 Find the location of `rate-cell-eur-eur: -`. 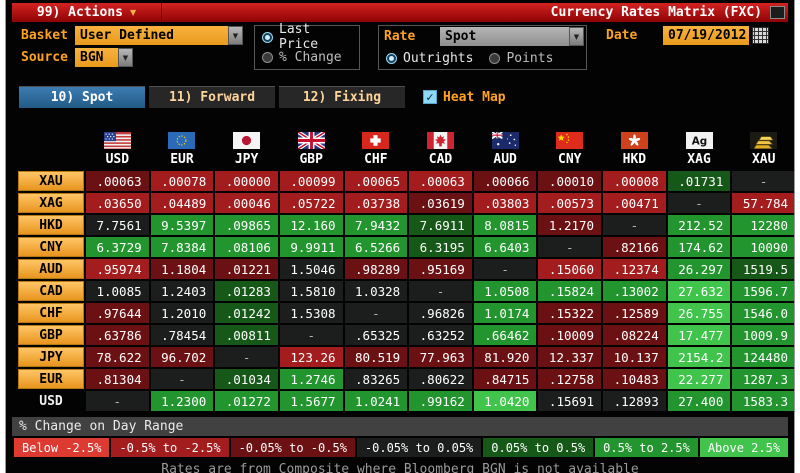

rate-cell-eur-eur: - is located at coordinates (182, 379).